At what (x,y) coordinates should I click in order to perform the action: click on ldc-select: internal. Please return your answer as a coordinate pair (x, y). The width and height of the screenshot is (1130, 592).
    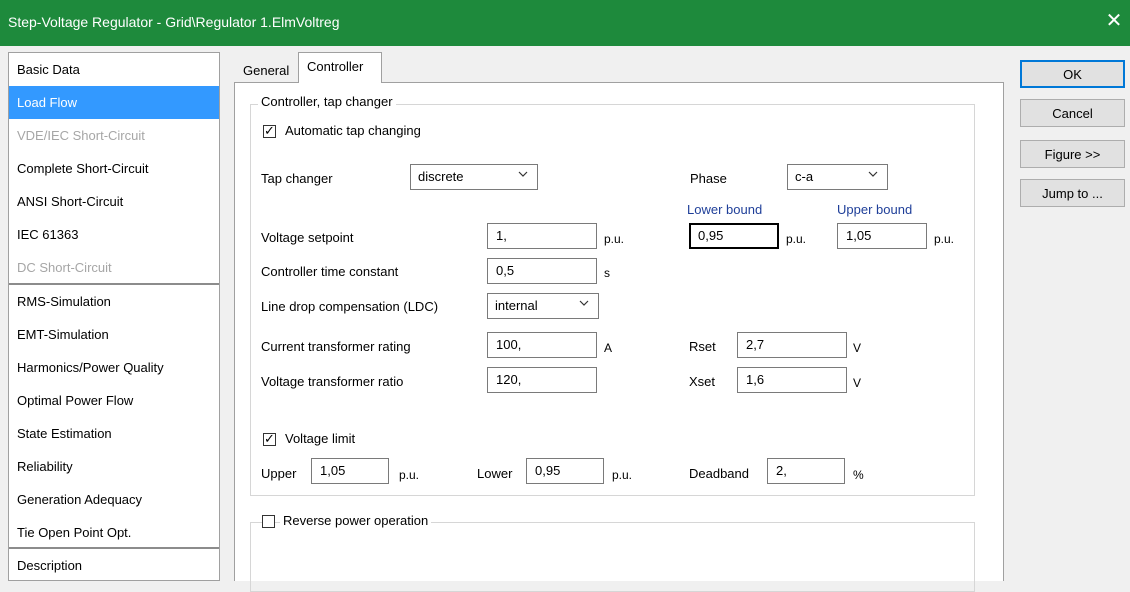
    Looking at the image, I should click on (543, 306).